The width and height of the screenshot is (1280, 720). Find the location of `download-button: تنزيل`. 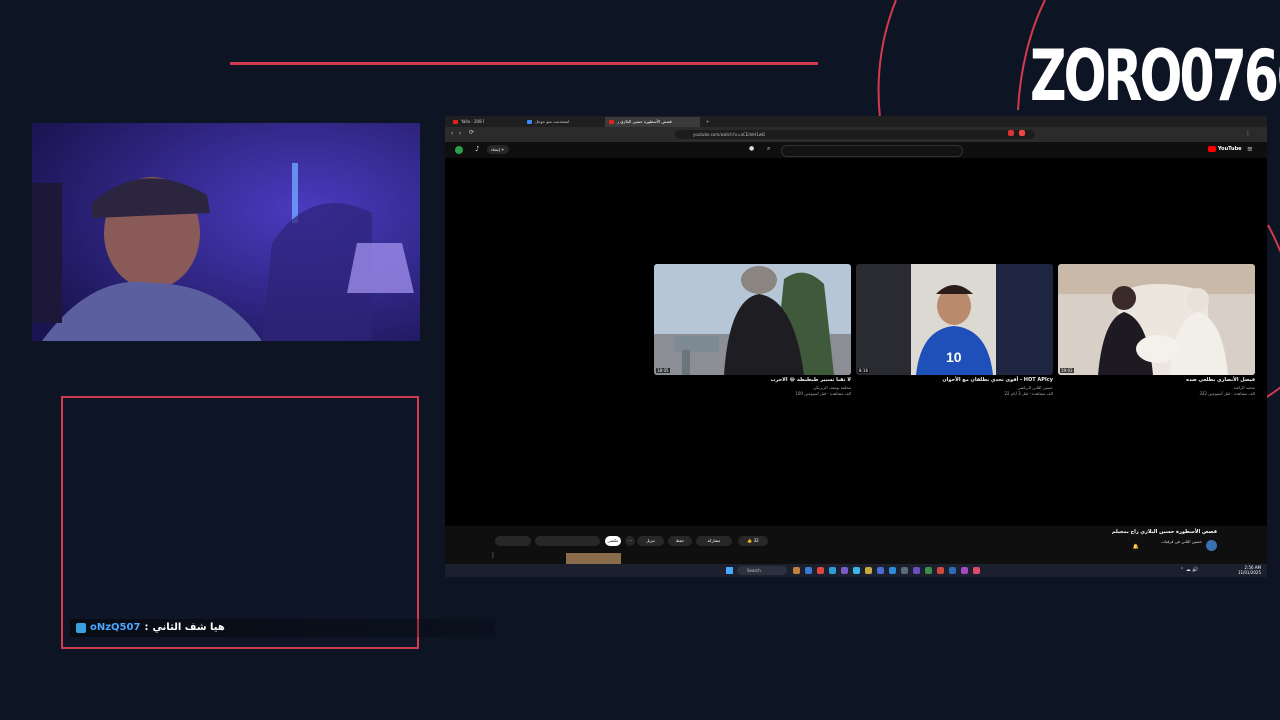

download-button: تنزيل is located at coordinates (650, 541).